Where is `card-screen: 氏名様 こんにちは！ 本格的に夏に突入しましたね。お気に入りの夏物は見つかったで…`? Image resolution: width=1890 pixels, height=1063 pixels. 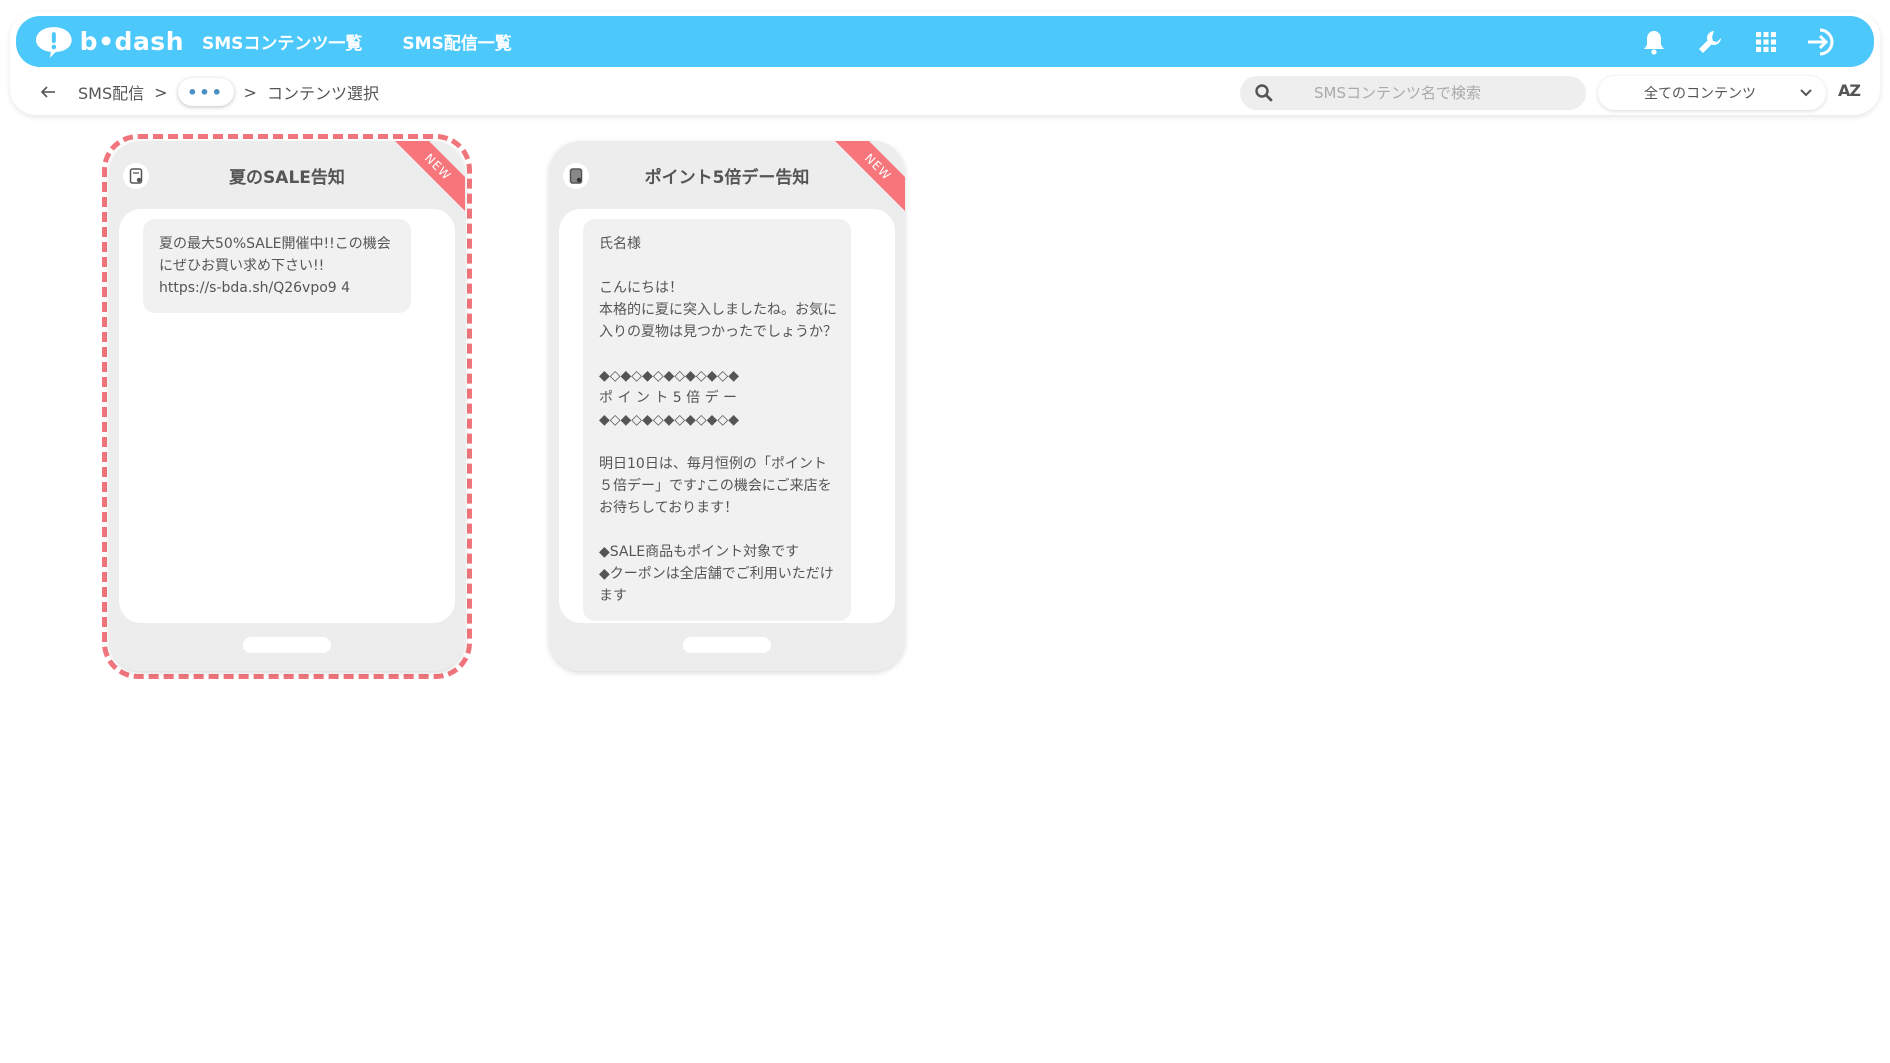 card-screen: 氏名様 こんにちは！ 本格的に夏に突入しましたね。お気に入りの夏物は見つかったで… is located at coordinates (727, 416).